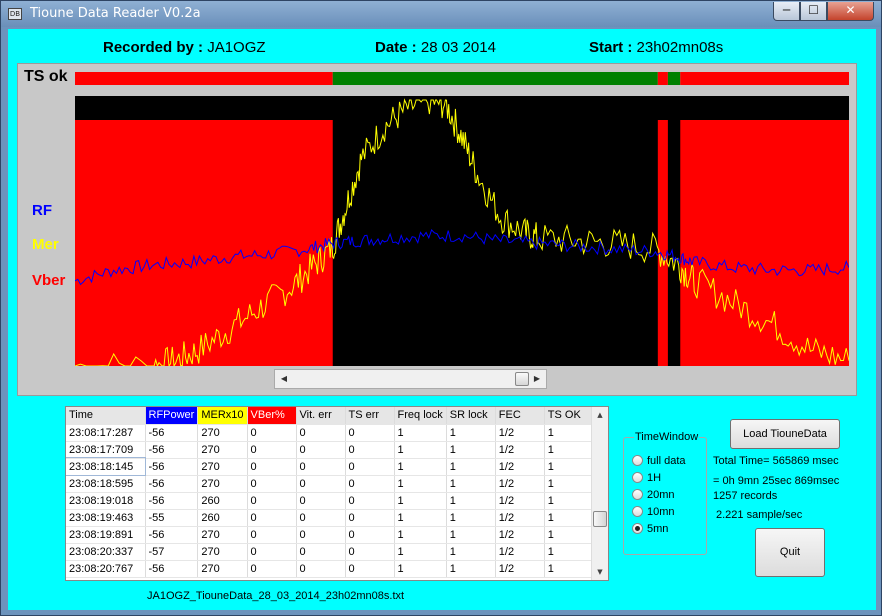  Describe the element at coordinates (569, 416) in the screenshot. I see `grid-column-header: TS OK` at that location.